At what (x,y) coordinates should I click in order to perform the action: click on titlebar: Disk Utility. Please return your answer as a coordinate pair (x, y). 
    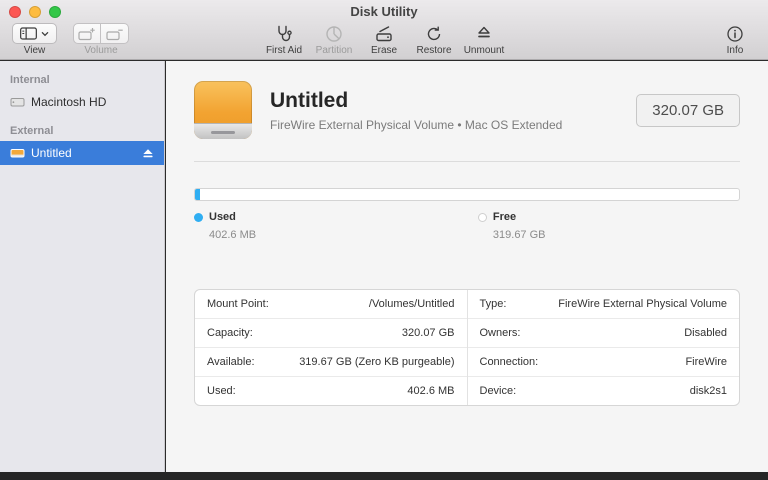
    Looking at the image, I should click on (384, 11).